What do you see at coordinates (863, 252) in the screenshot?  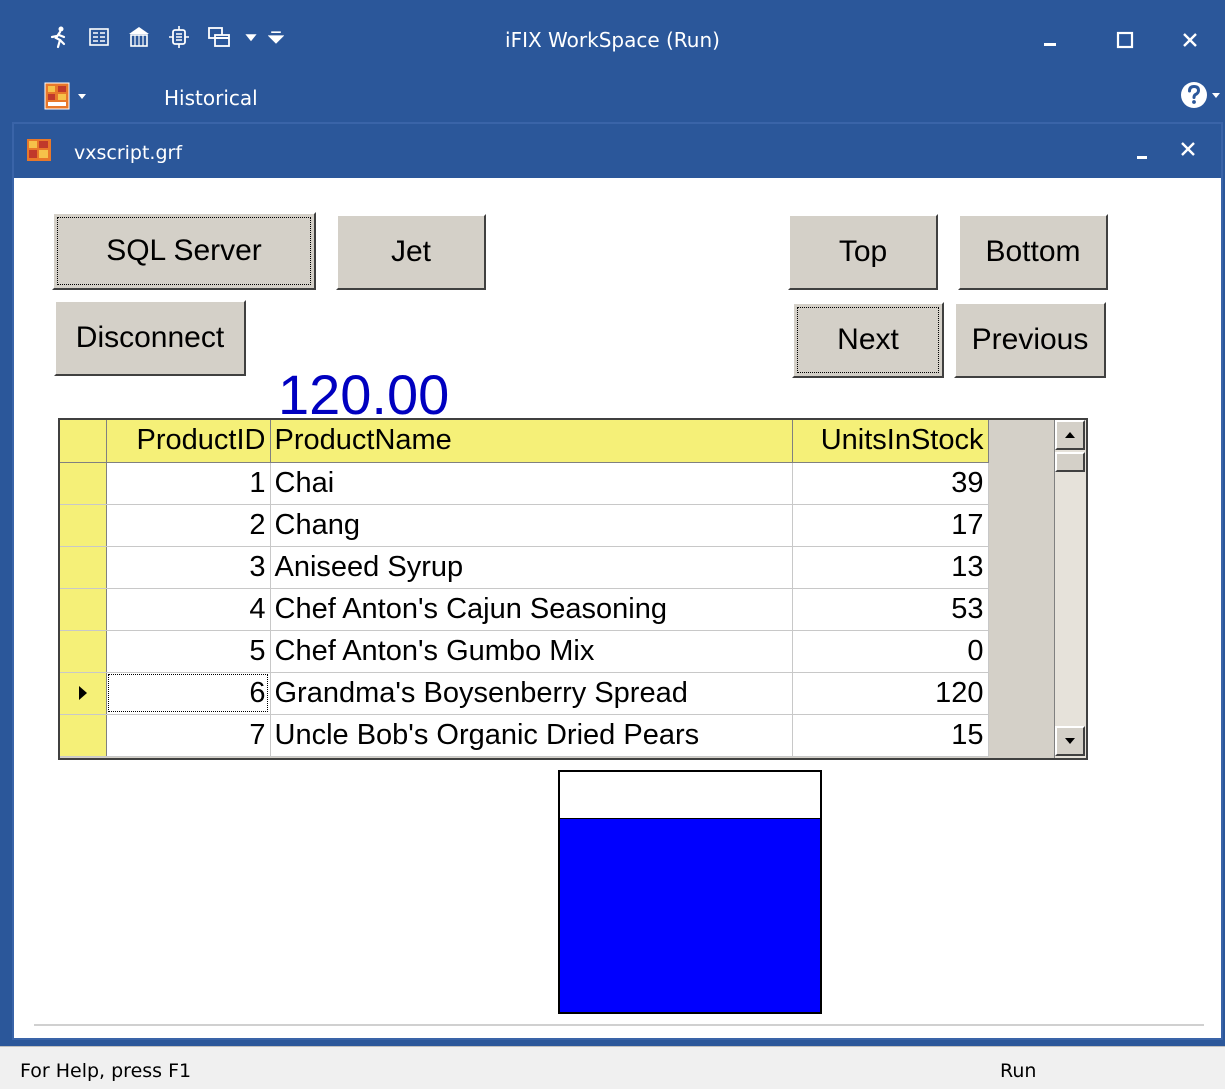 I see `top-button: Top` at bounding box center [863, 252].